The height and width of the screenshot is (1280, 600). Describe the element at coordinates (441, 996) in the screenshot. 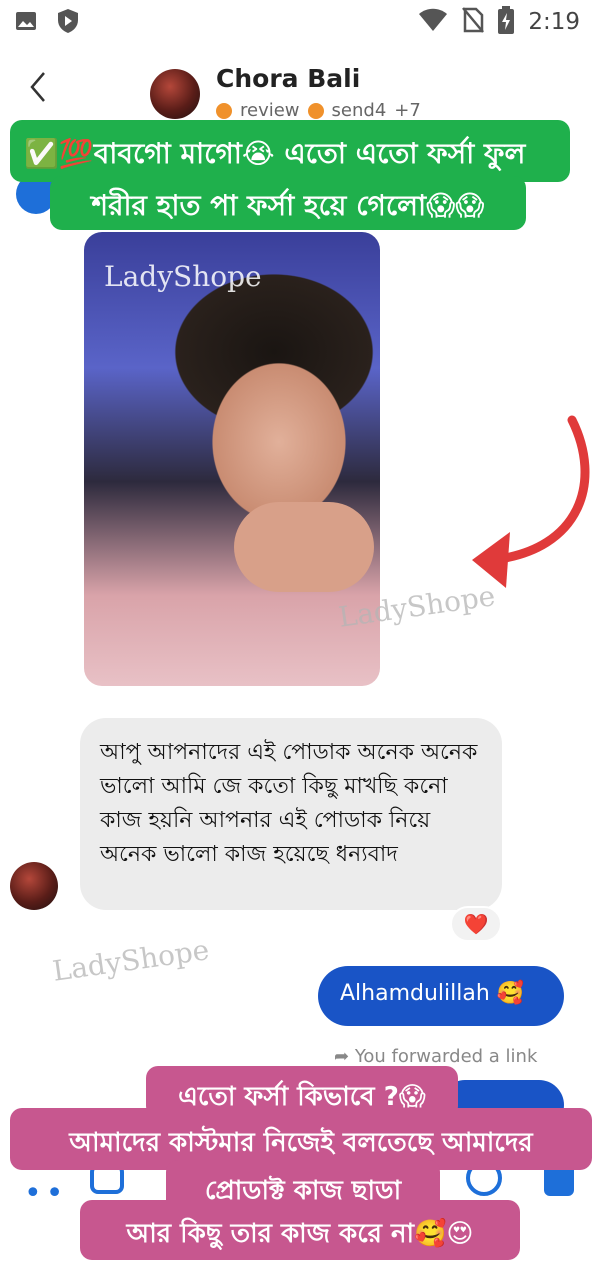

I see `sent-message-bubble: Alhamdulillah 🥰` at that location.